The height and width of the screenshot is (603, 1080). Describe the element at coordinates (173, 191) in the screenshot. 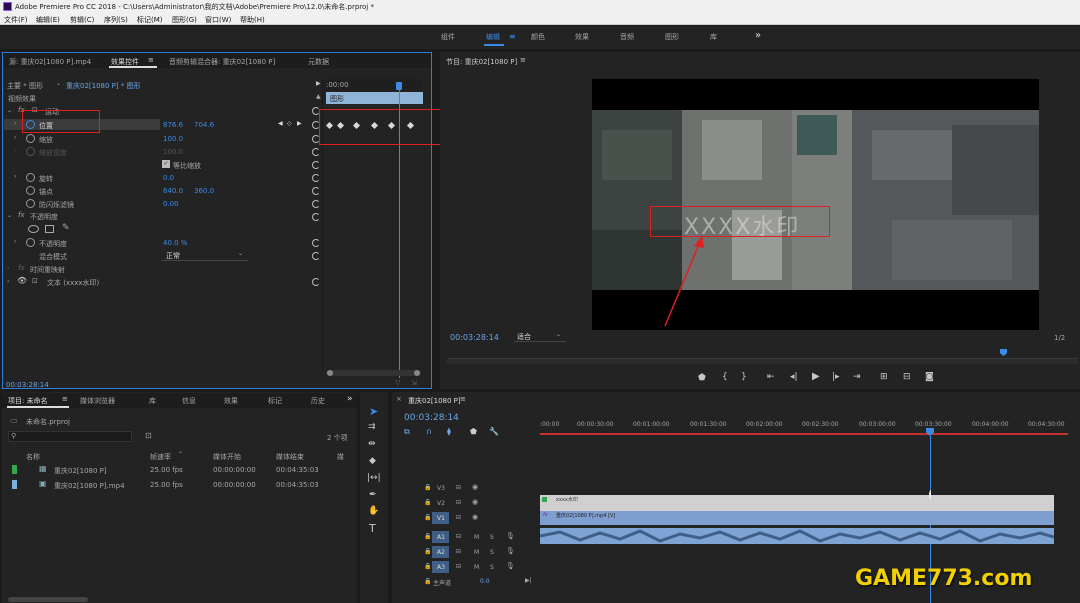

I see `anchor-x-value: 640.0` at that location.